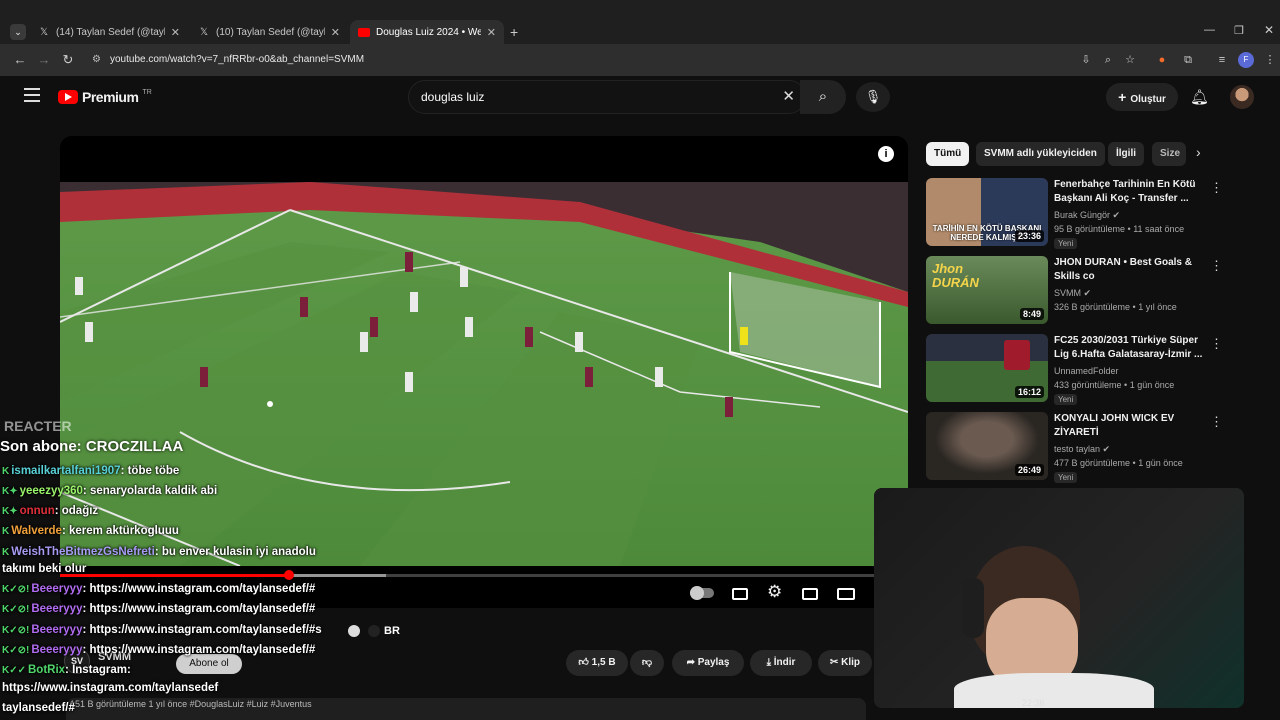 This screenshot has height=720, width=1280. I want to click on profile-avatar-icon: F, so click(1246, 60).